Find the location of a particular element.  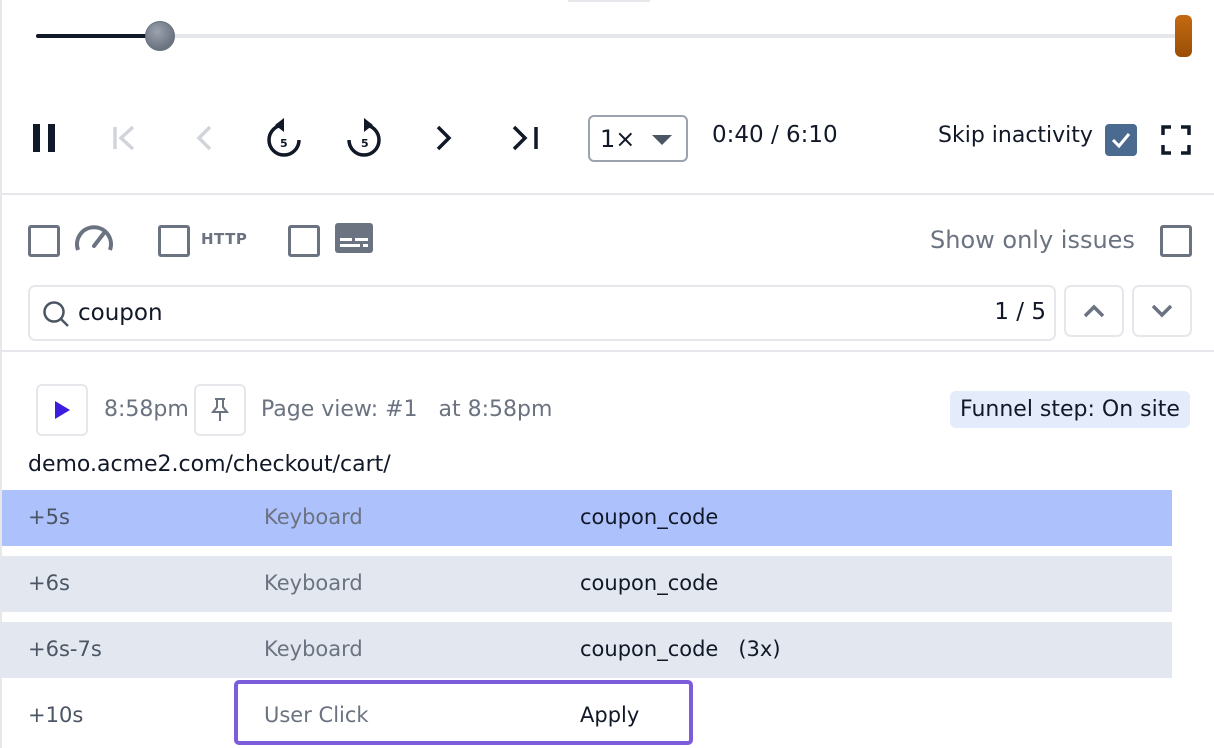

forward-5-icon: 5 is located at coordinates (364, 137).